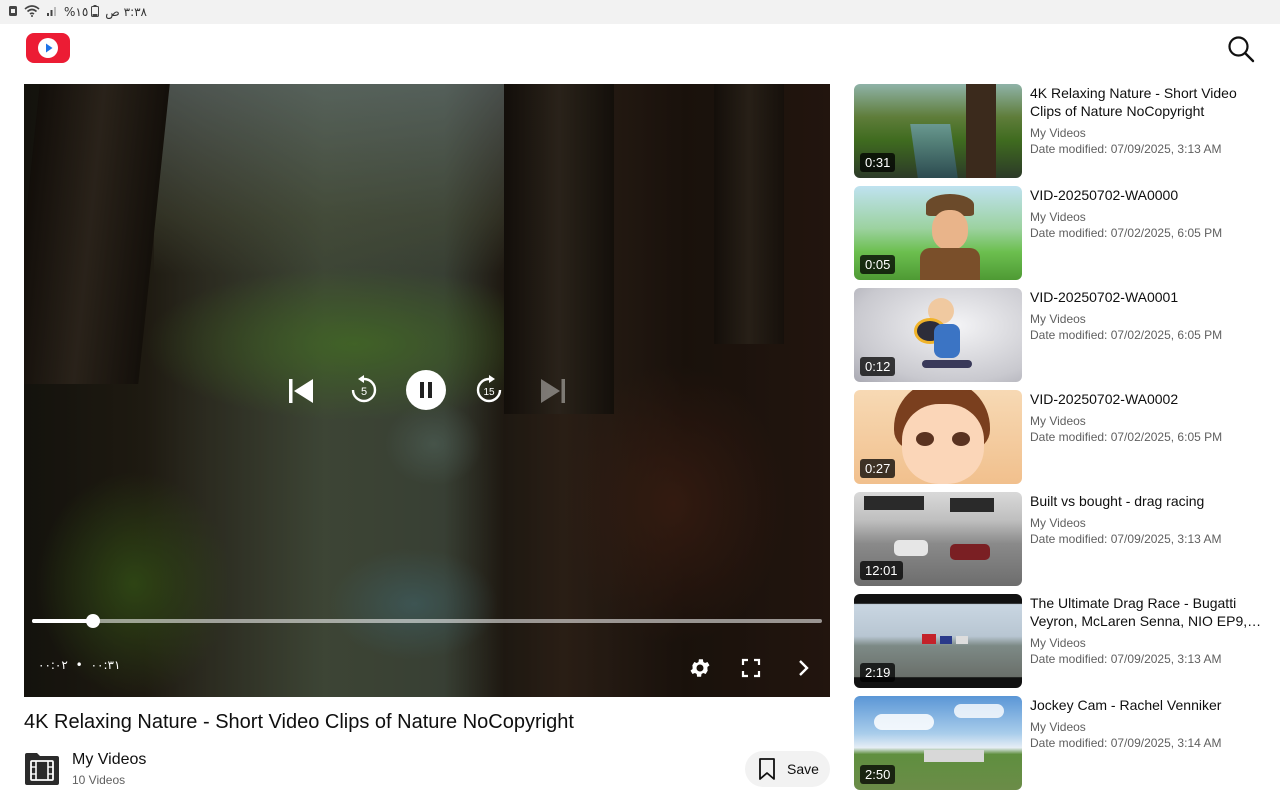 This screenshot has width=1280, height=800. Describe the element at coordinates (13, 12) in the screenshot. I see `notification-icon` at that location.